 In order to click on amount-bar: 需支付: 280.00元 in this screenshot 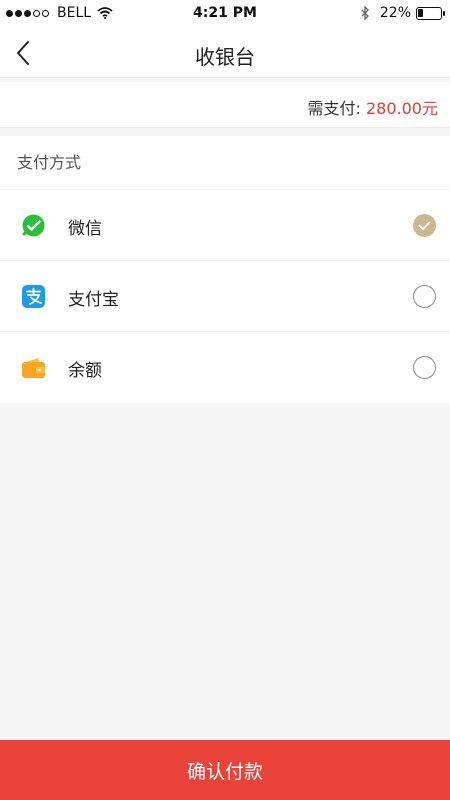, I will do `click(225, 105)`.